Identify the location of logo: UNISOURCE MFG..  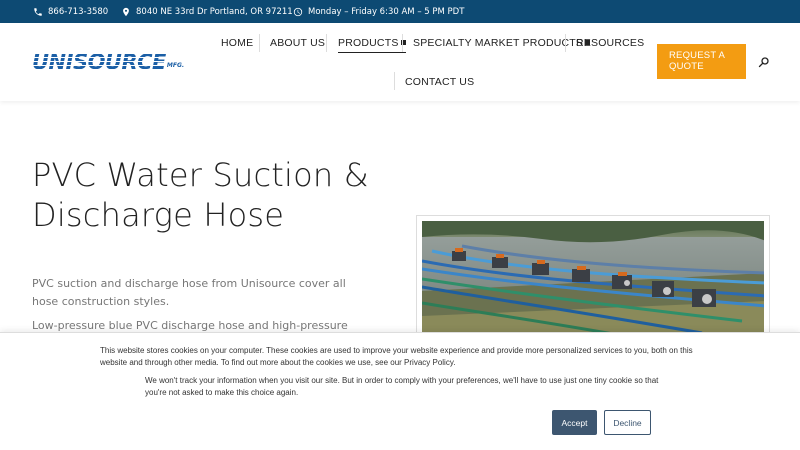
(108, 62).